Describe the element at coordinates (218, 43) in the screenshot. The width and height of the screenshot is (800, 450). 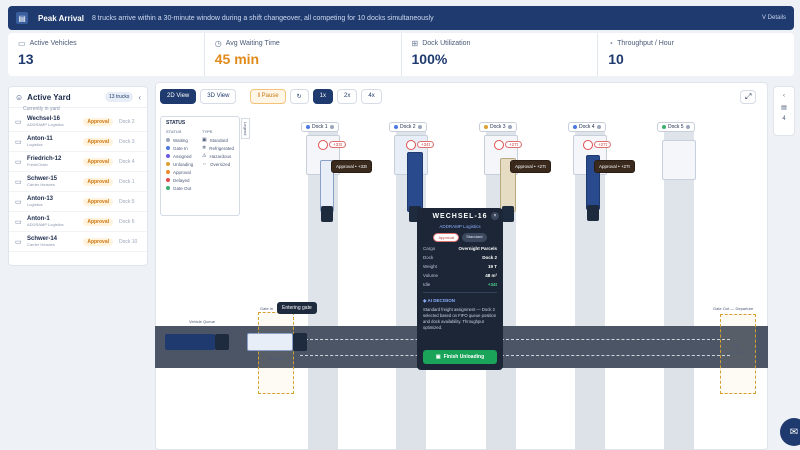
I see `clock-icon: ◷` at that location.